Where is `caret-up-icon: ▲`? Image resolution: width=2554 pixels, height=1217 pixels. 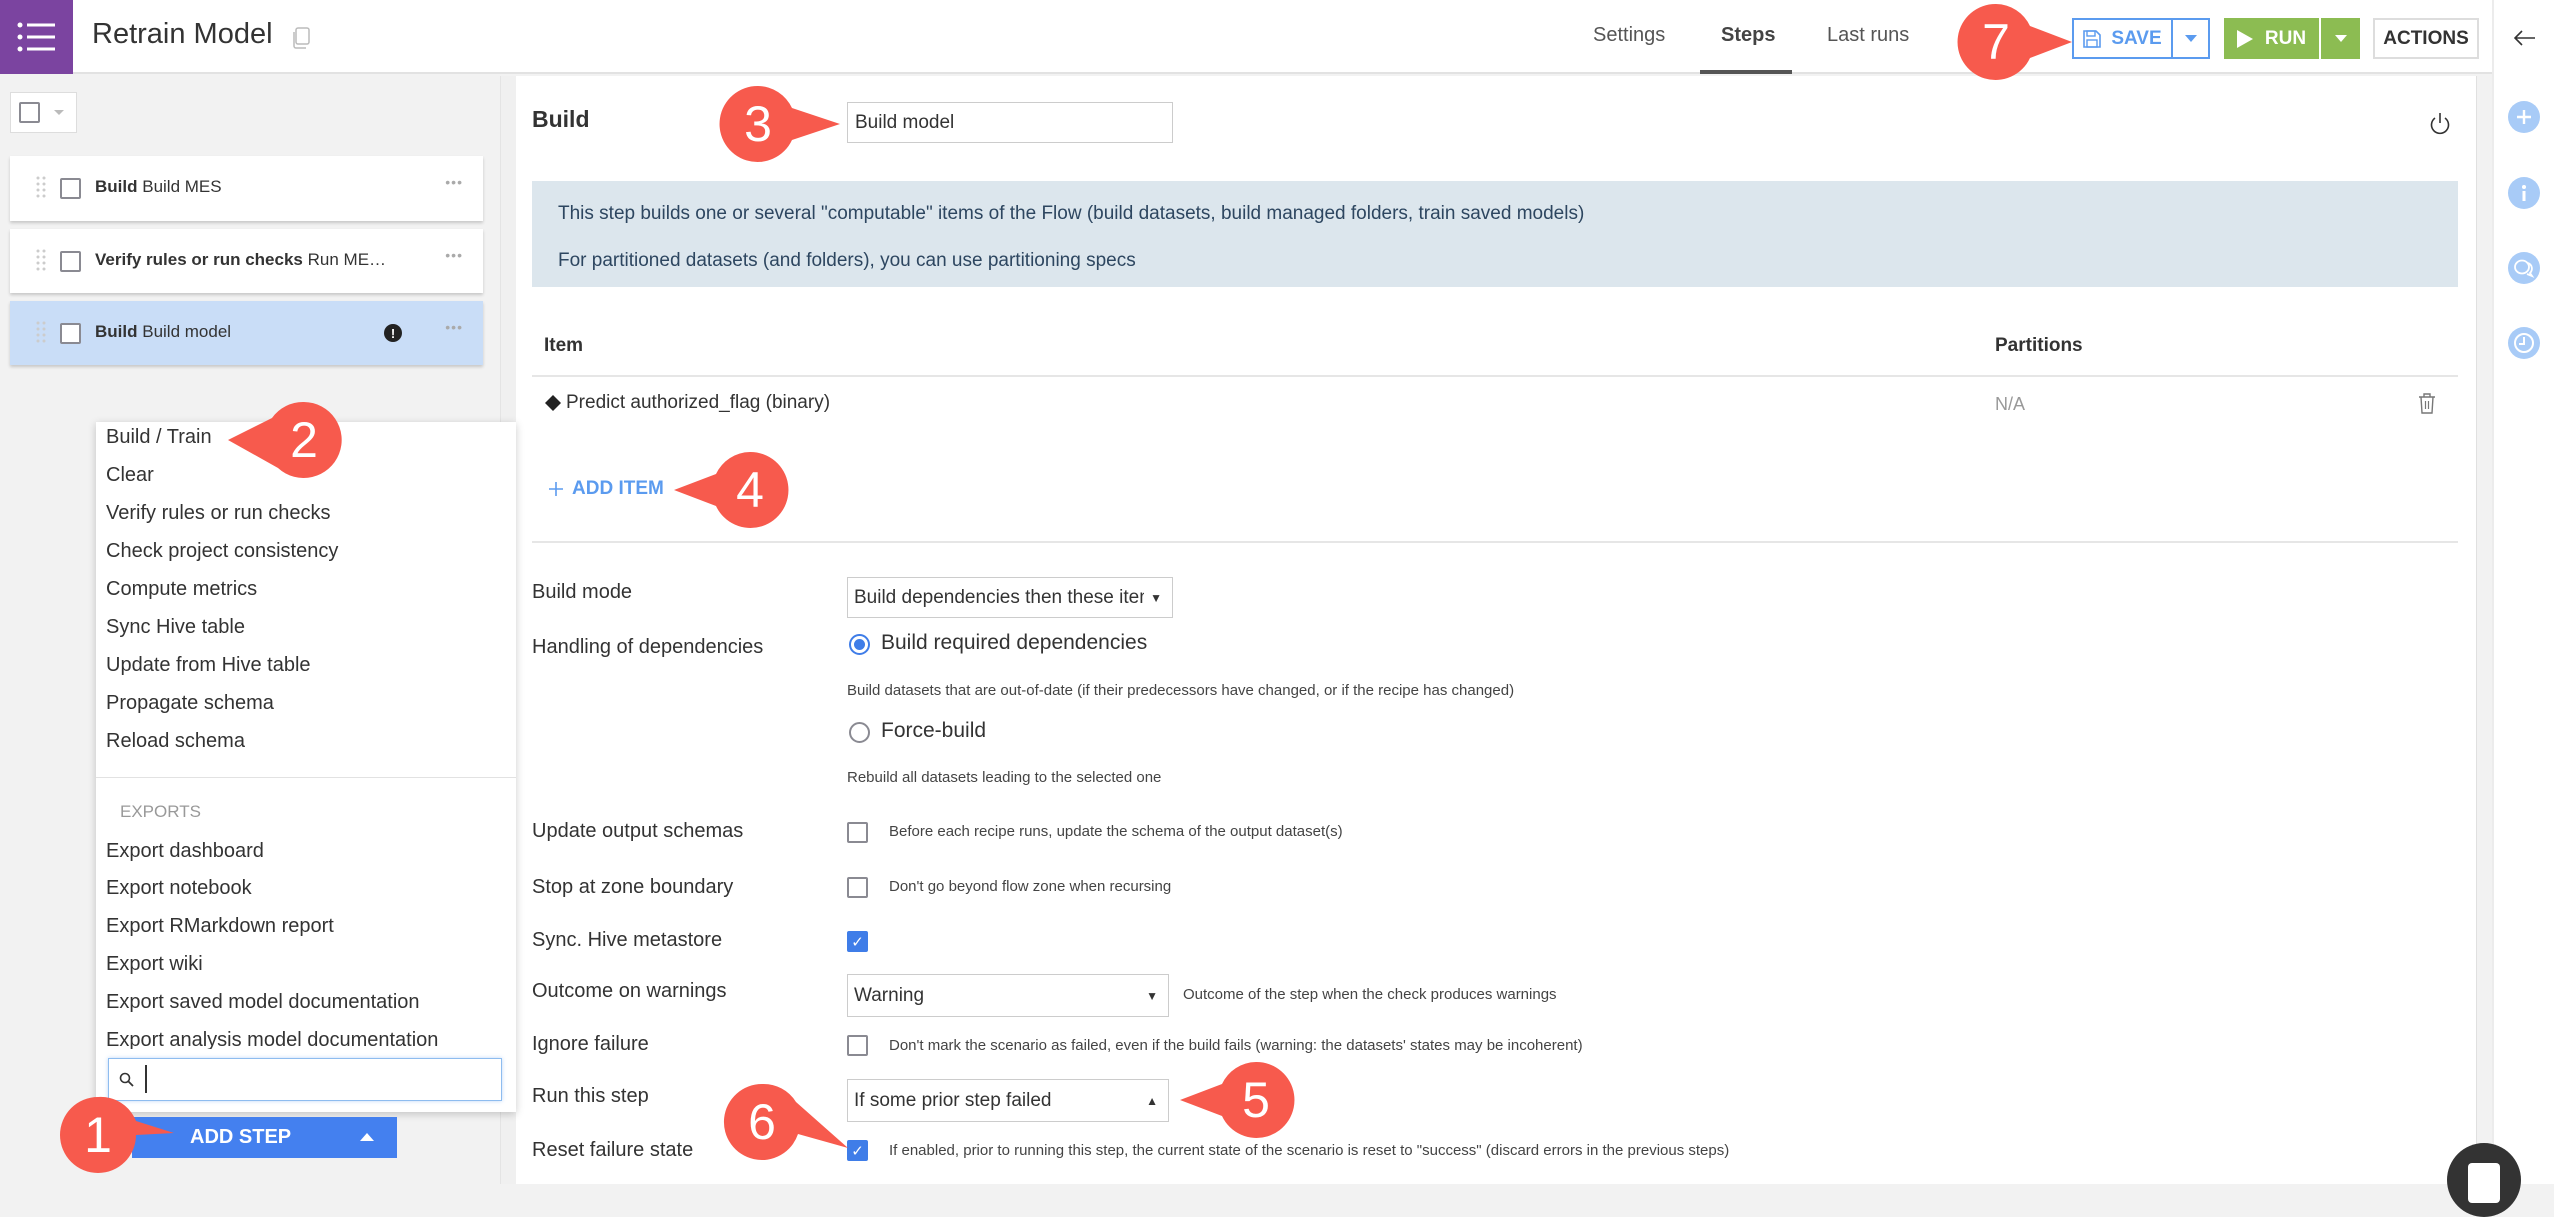
caret-up-icon: ▲ is located at coordinates (1152, 1100).